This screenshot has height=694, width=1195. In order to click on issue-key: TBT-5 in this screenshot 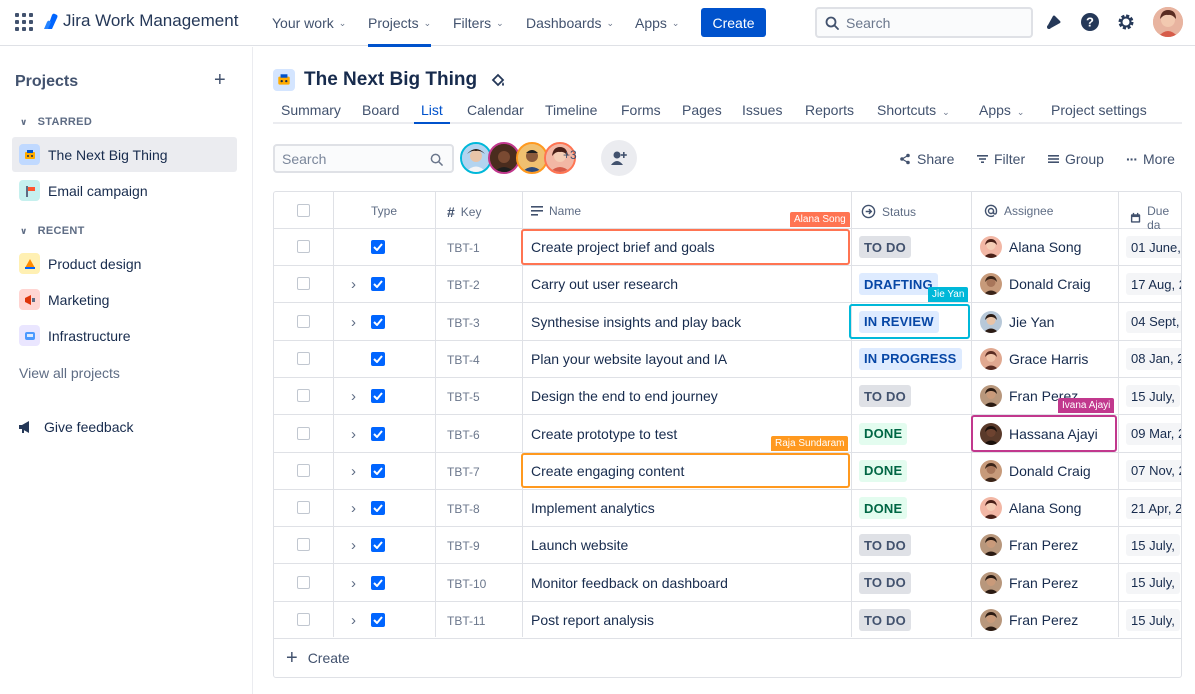, I will do `click(463, 397)`.